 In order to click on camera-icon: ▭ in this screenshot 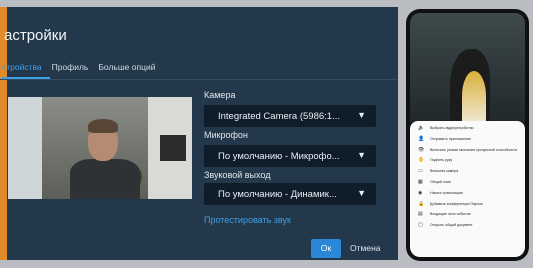, I will do `click(420, 171)`.